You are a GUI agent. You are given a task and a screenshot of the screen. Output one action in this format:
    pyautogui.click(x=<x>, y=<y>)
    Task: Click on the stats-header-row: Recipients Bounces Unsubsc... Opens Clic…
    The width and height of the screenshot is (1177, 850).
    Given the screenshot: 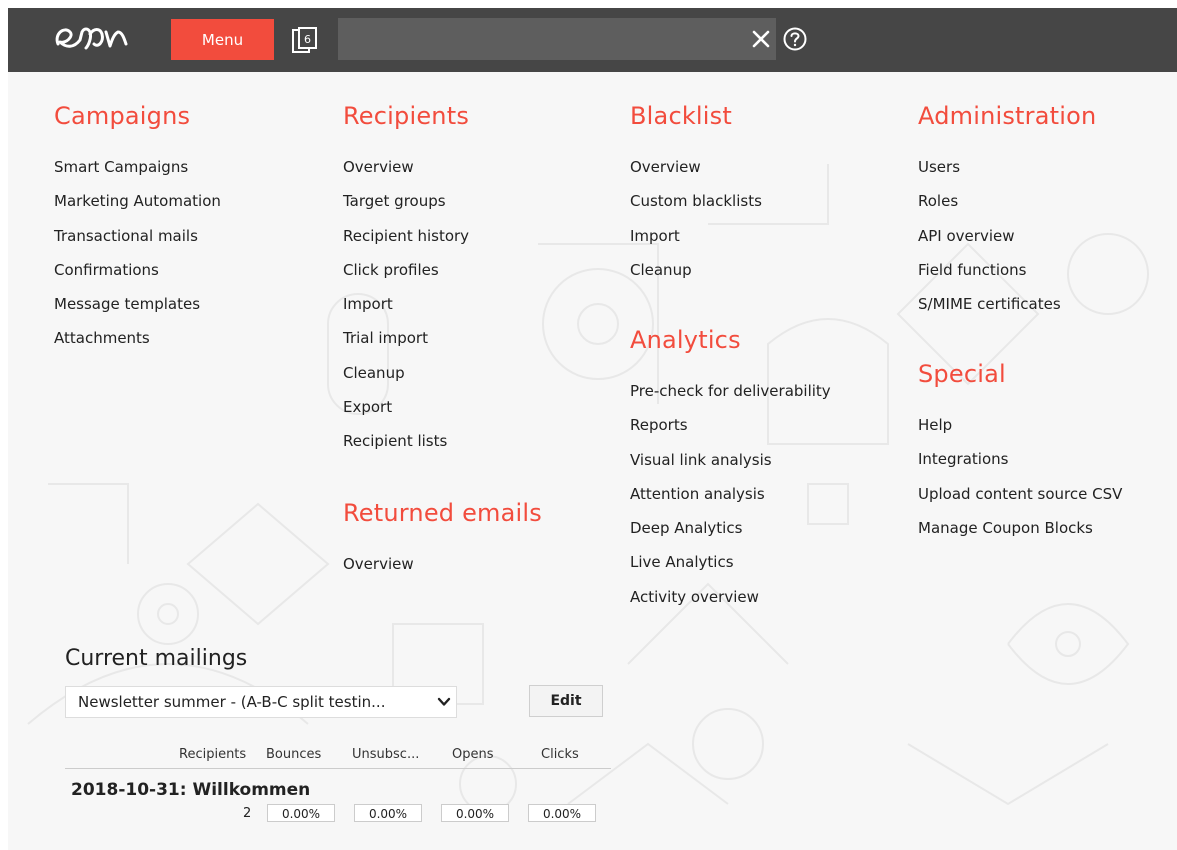 What is the action you would take?
    pyautogui.click(x=338, y=755)
    